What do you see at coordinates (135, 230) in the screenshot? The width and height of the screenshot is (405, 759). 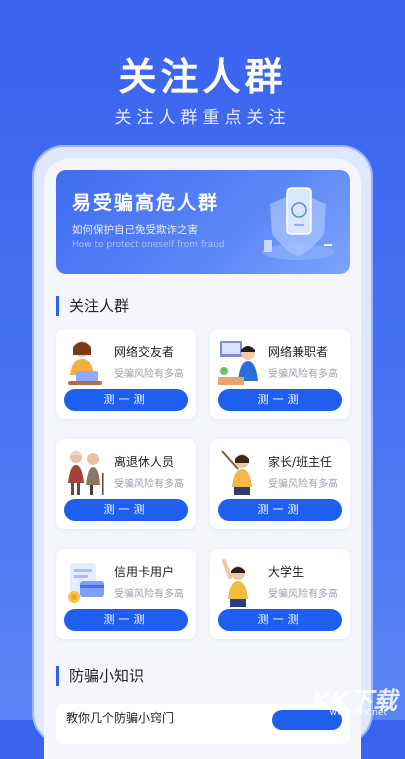 I see `banner-subtitle: 如何保护自己免受欺诈之害` at bounding box center [135, 230].